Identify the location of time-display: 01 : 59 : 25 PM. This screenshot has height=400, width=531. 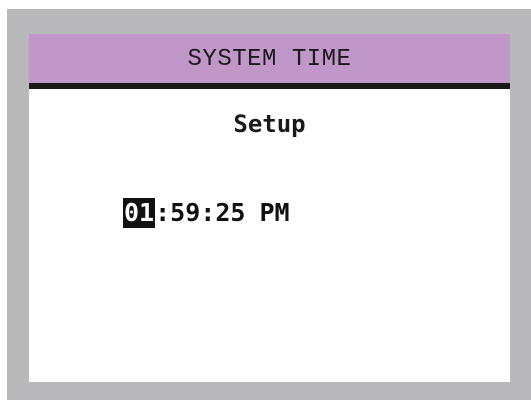
(206, 213).